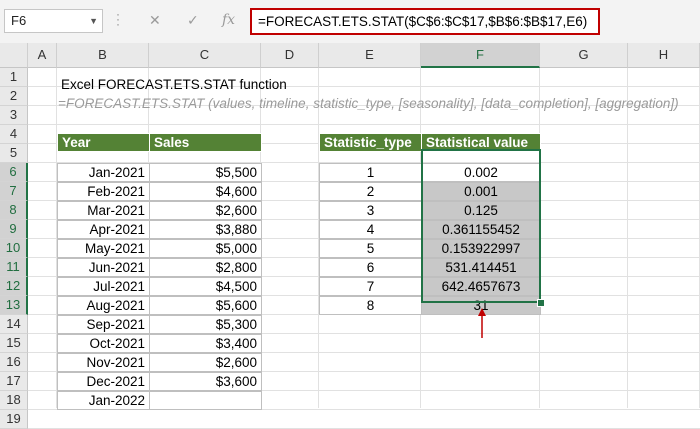 Image resolution: width=700 pixels, height=429 pixels. Describe the element at coordinates (228, 20) in the screenshot. I see `insert-function-icon: fx` at that location.